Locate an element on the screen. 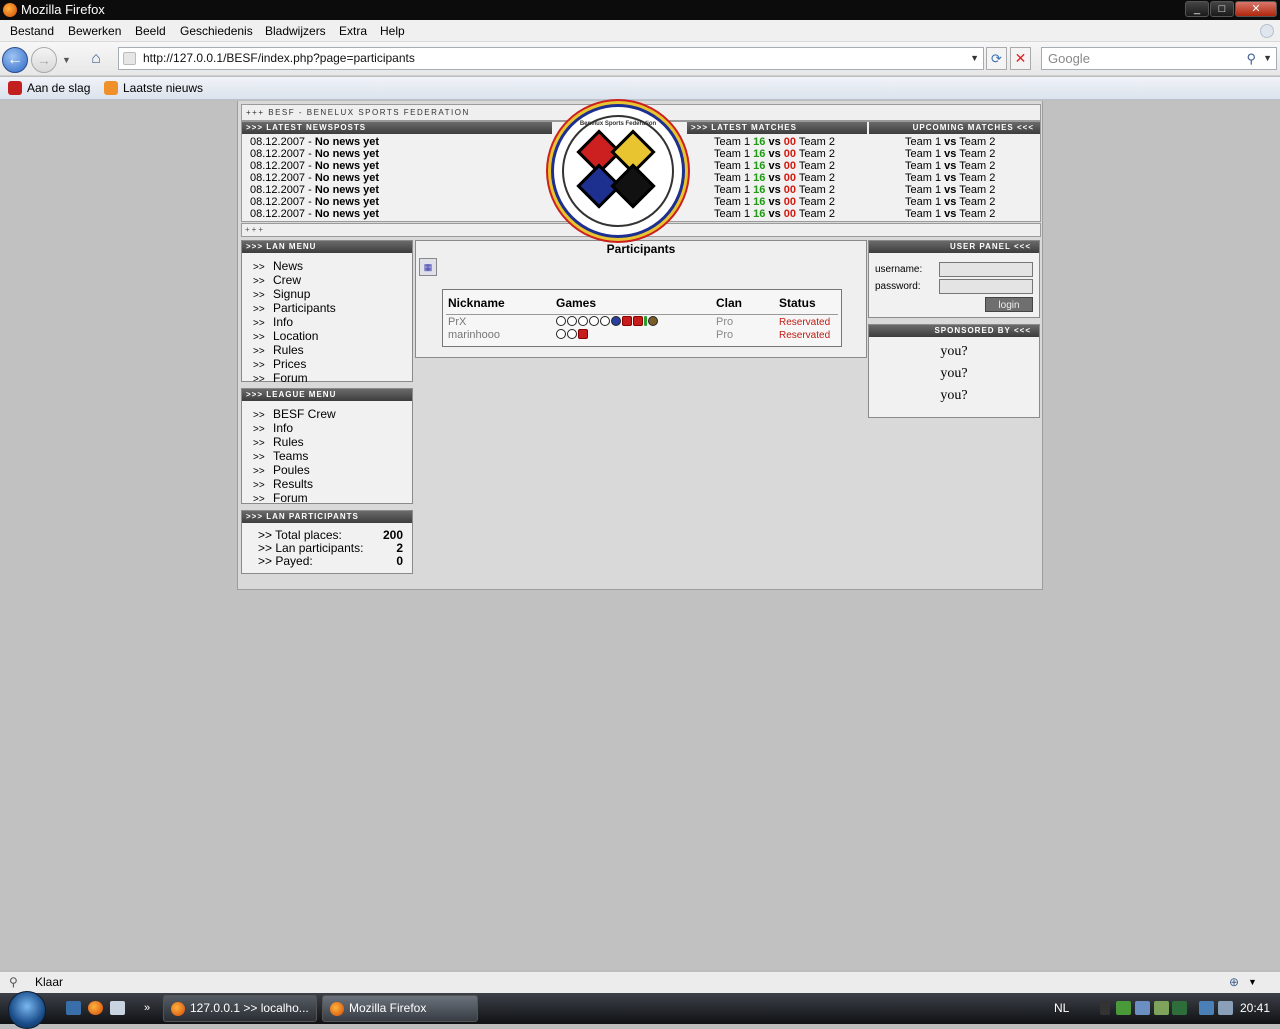 The image size is (1280, 1029). menu-item-participants: >> Participants is located at coordinates (332, 309).